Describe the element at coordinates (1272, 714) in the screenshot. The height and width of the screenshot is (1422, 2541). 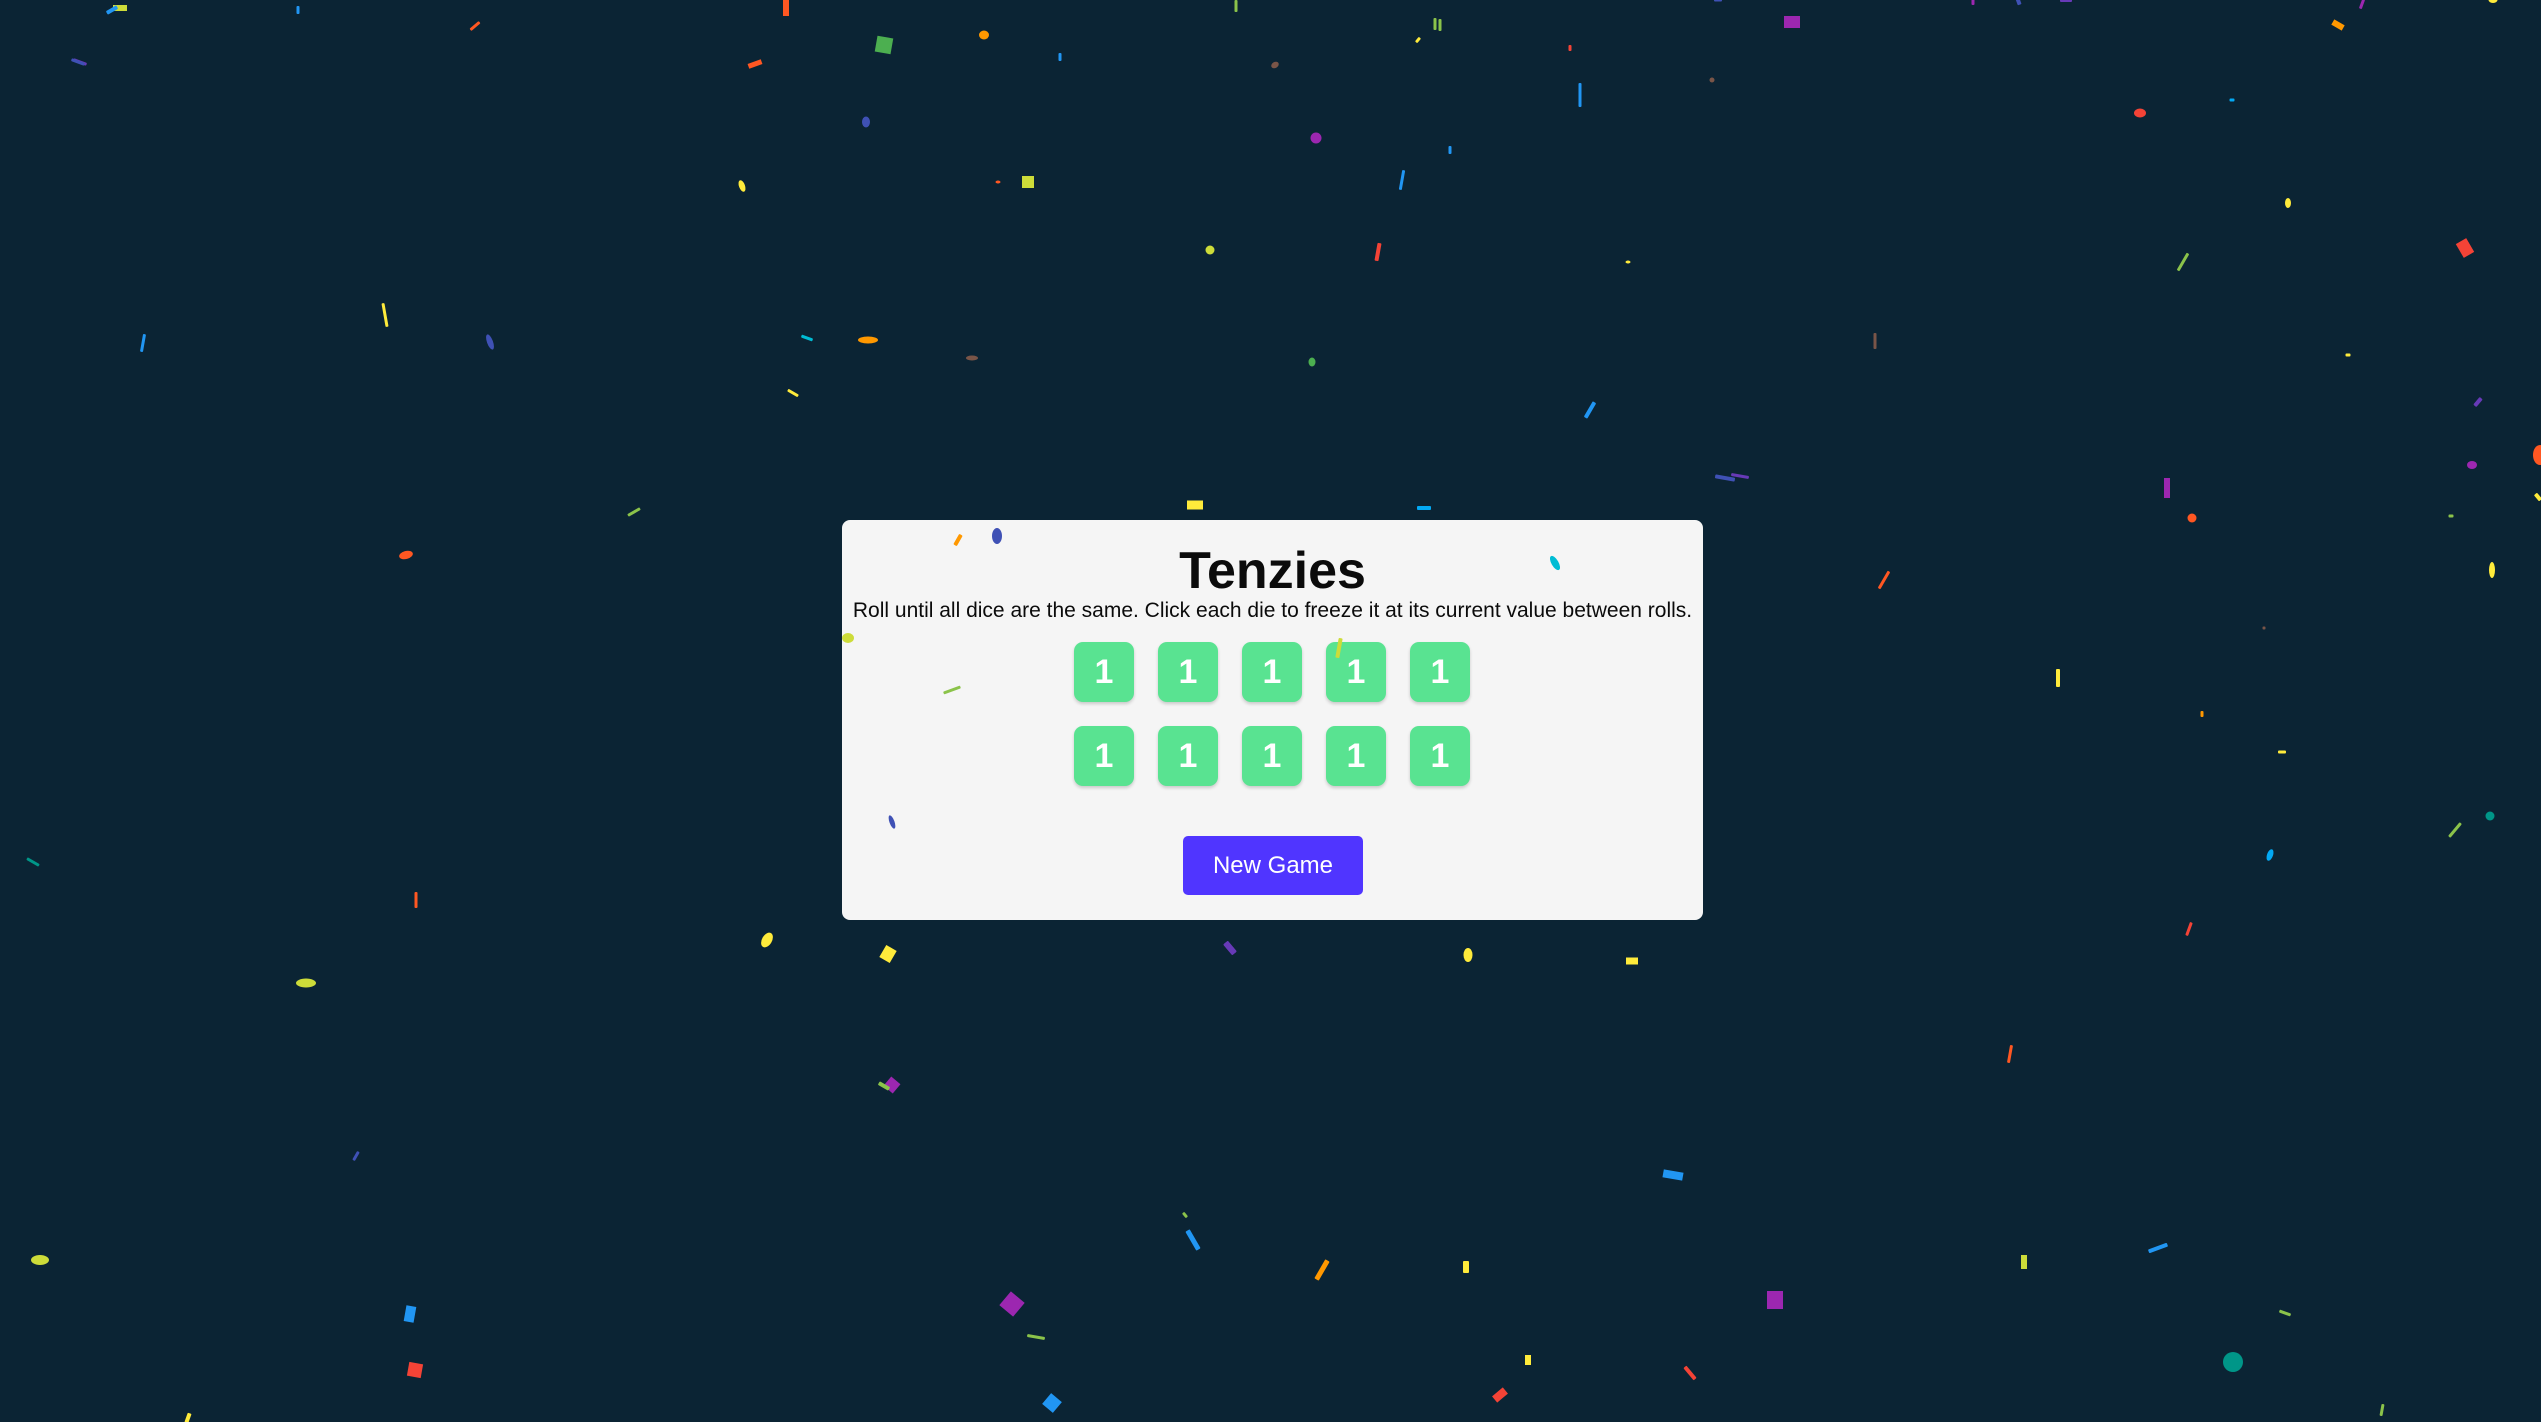
I see `dice-grid: 1 1 1 1 1 1 1 1 1 1` at that location.